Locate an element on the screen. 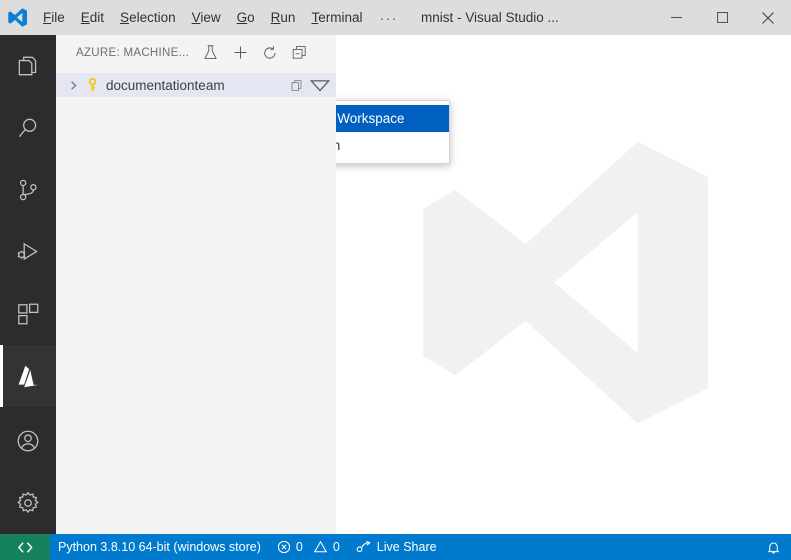 The image size is (791, 560). sidebar-item-azure is located at coordinates (28, 376).